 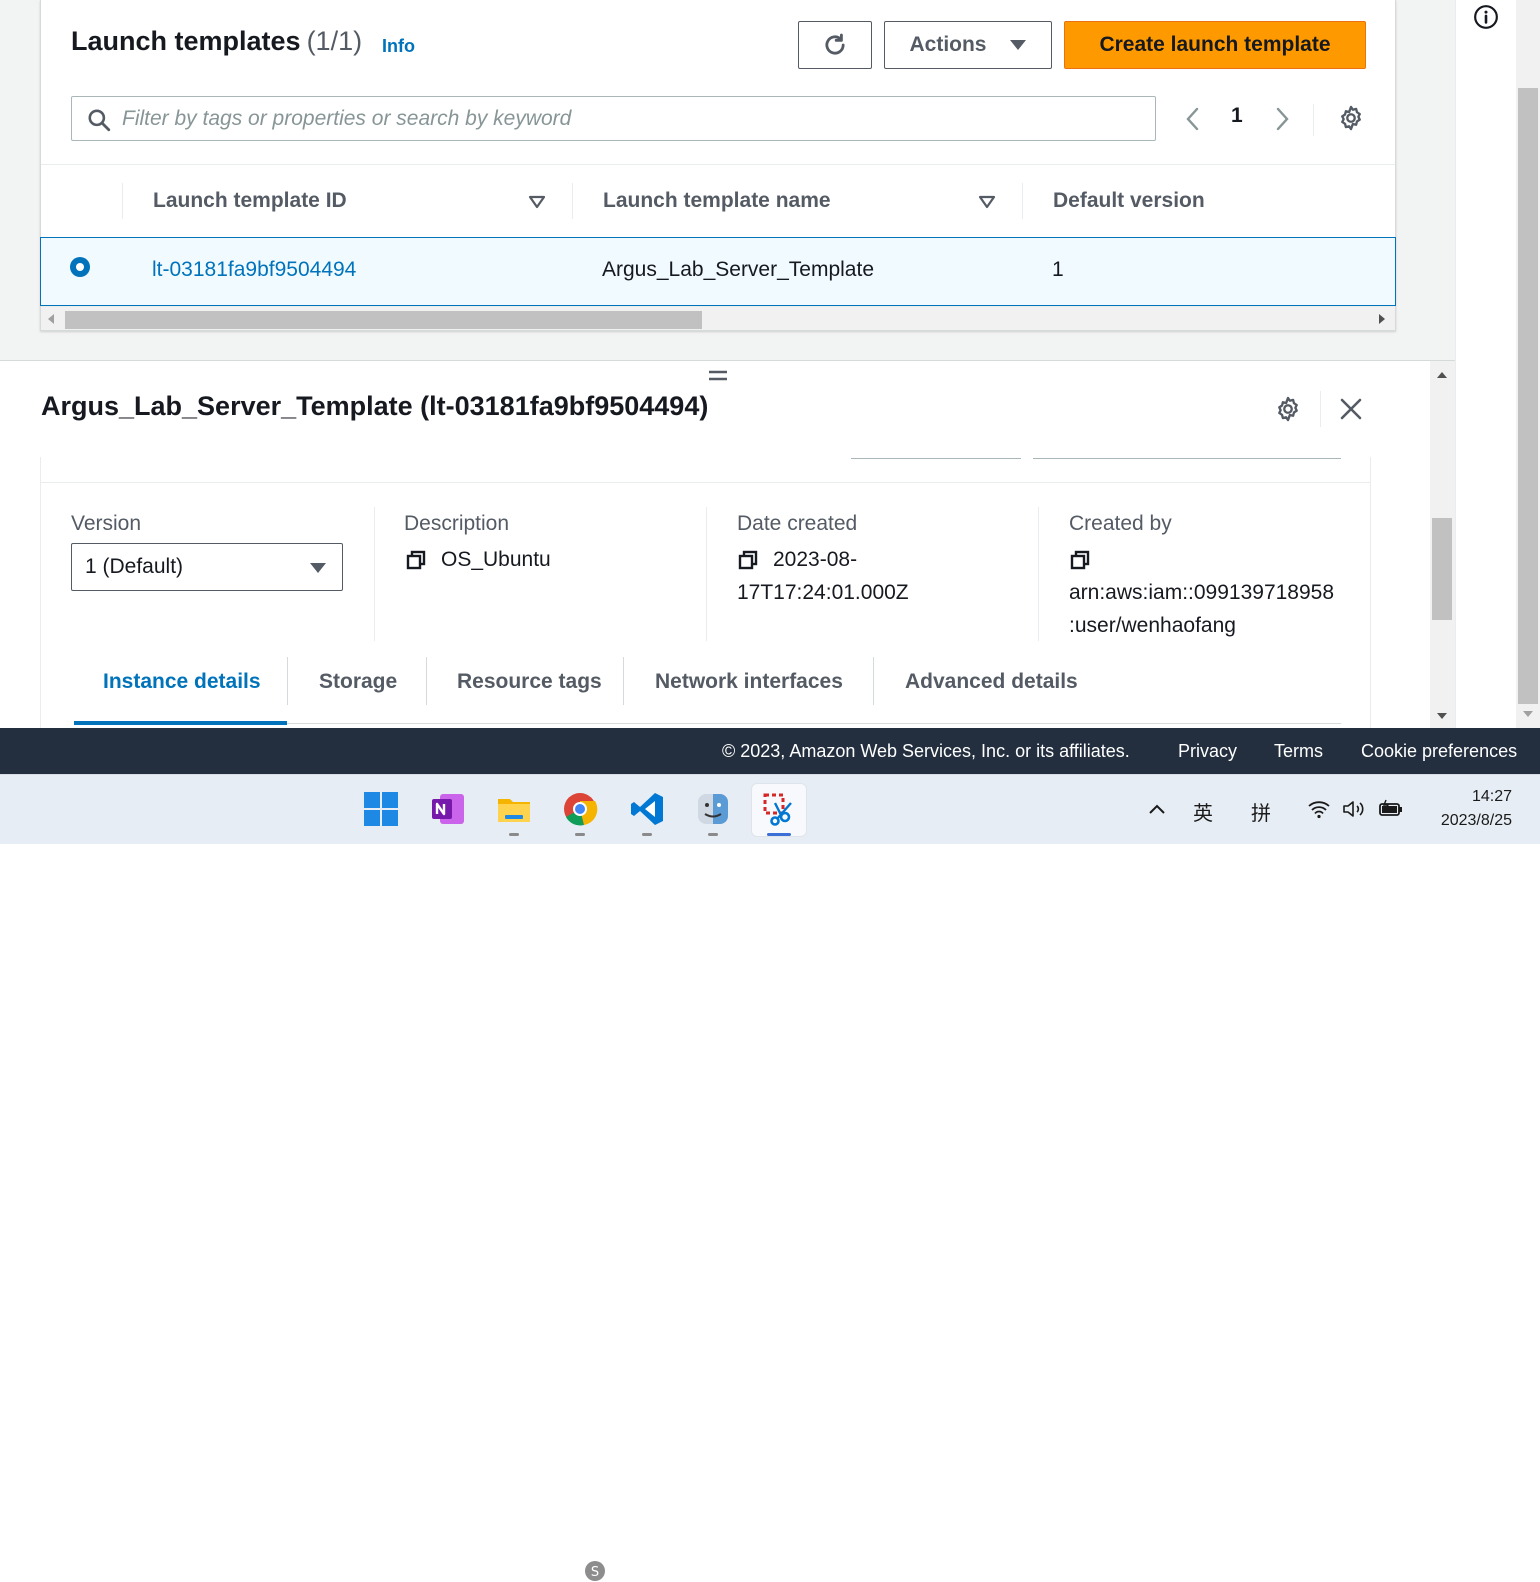 I want to click on created-by-label: Created by, so click(x=1120, y=523).